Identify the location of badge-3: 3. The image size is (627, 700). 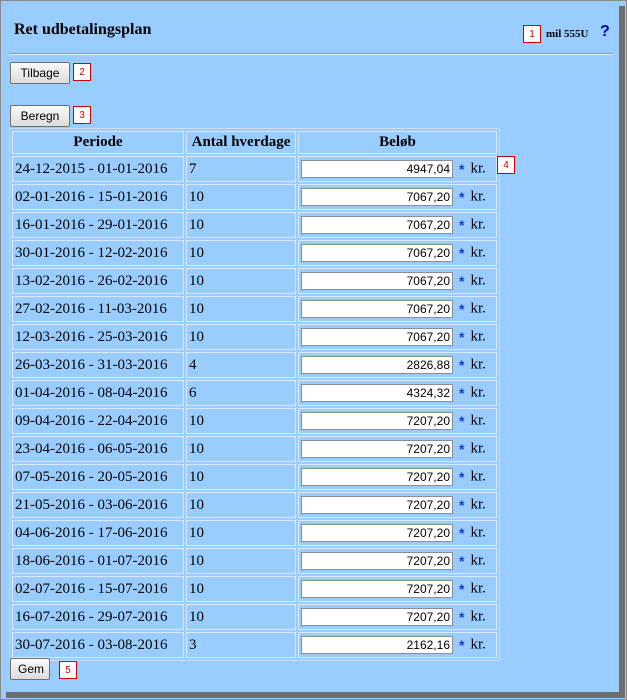
(82, 115).